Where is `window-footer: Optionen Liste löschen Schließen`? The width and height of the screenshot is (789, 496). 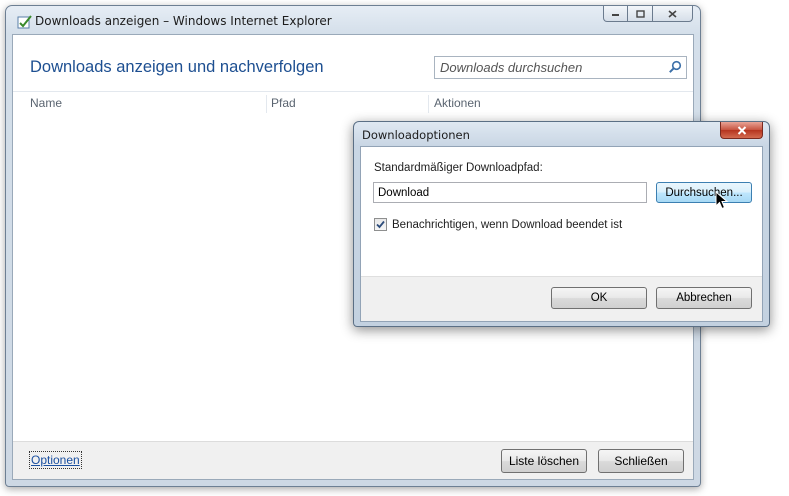 window-footer: Optionen Liste löschen Schließen is located at coordinates (353, 460).